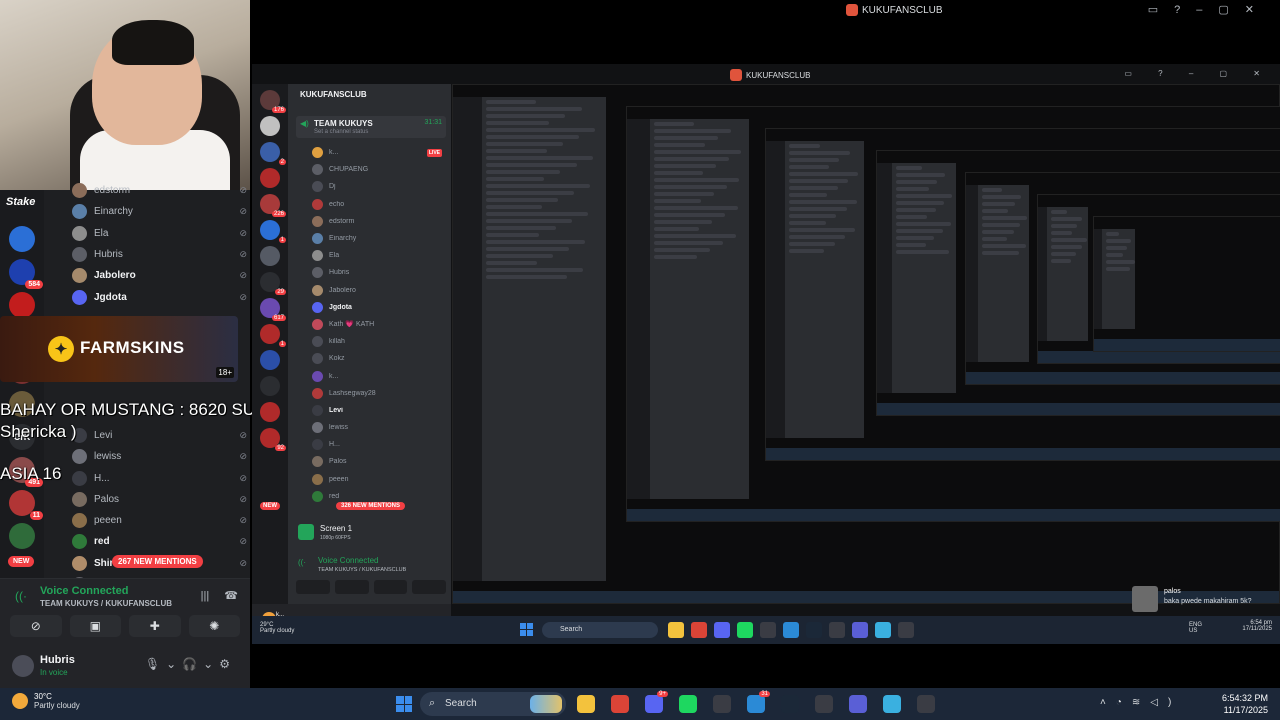  Describe the element at coordinates (814, 630) in the screenshot. I see `steam-icon` at that location.